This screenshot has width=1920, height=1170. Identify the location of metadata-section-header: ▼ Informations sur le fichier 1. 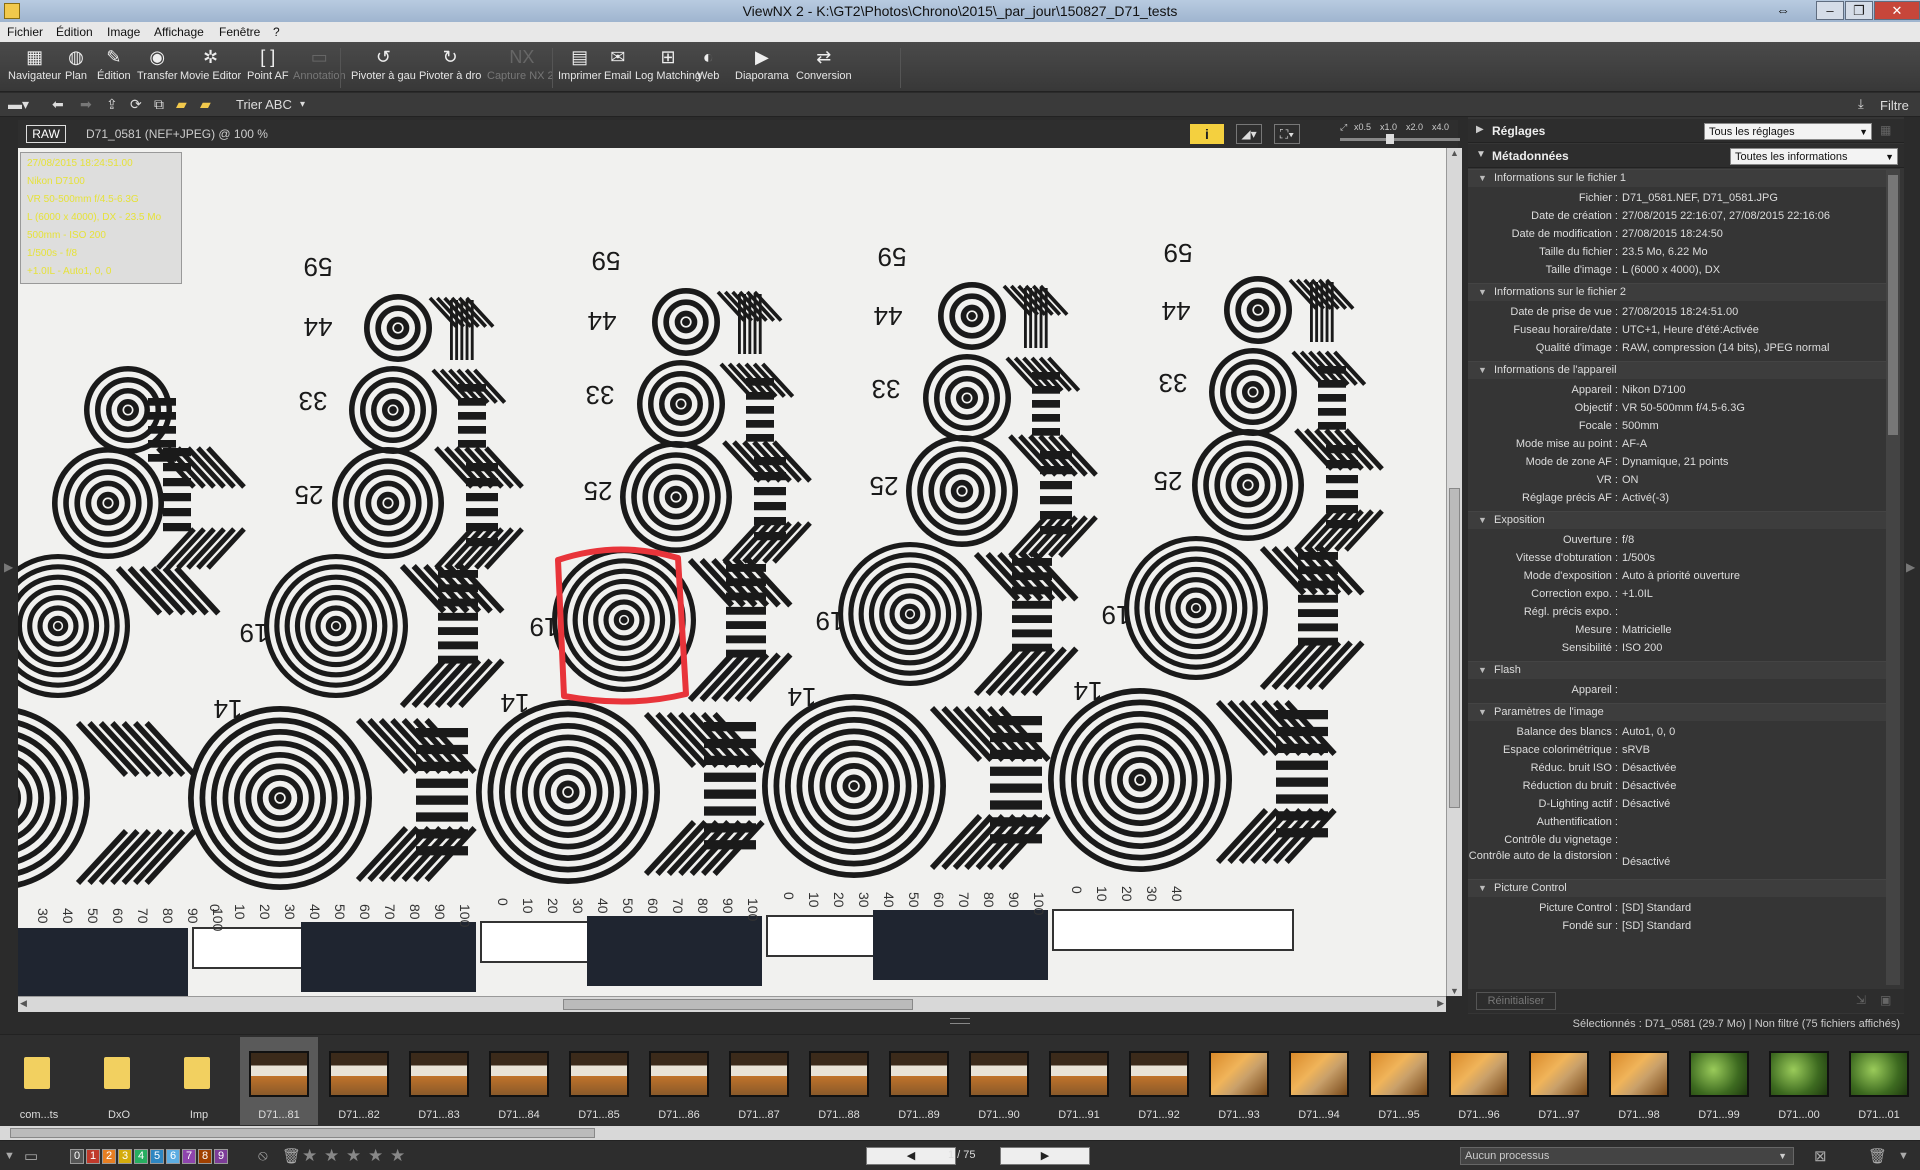
(1677, 178).